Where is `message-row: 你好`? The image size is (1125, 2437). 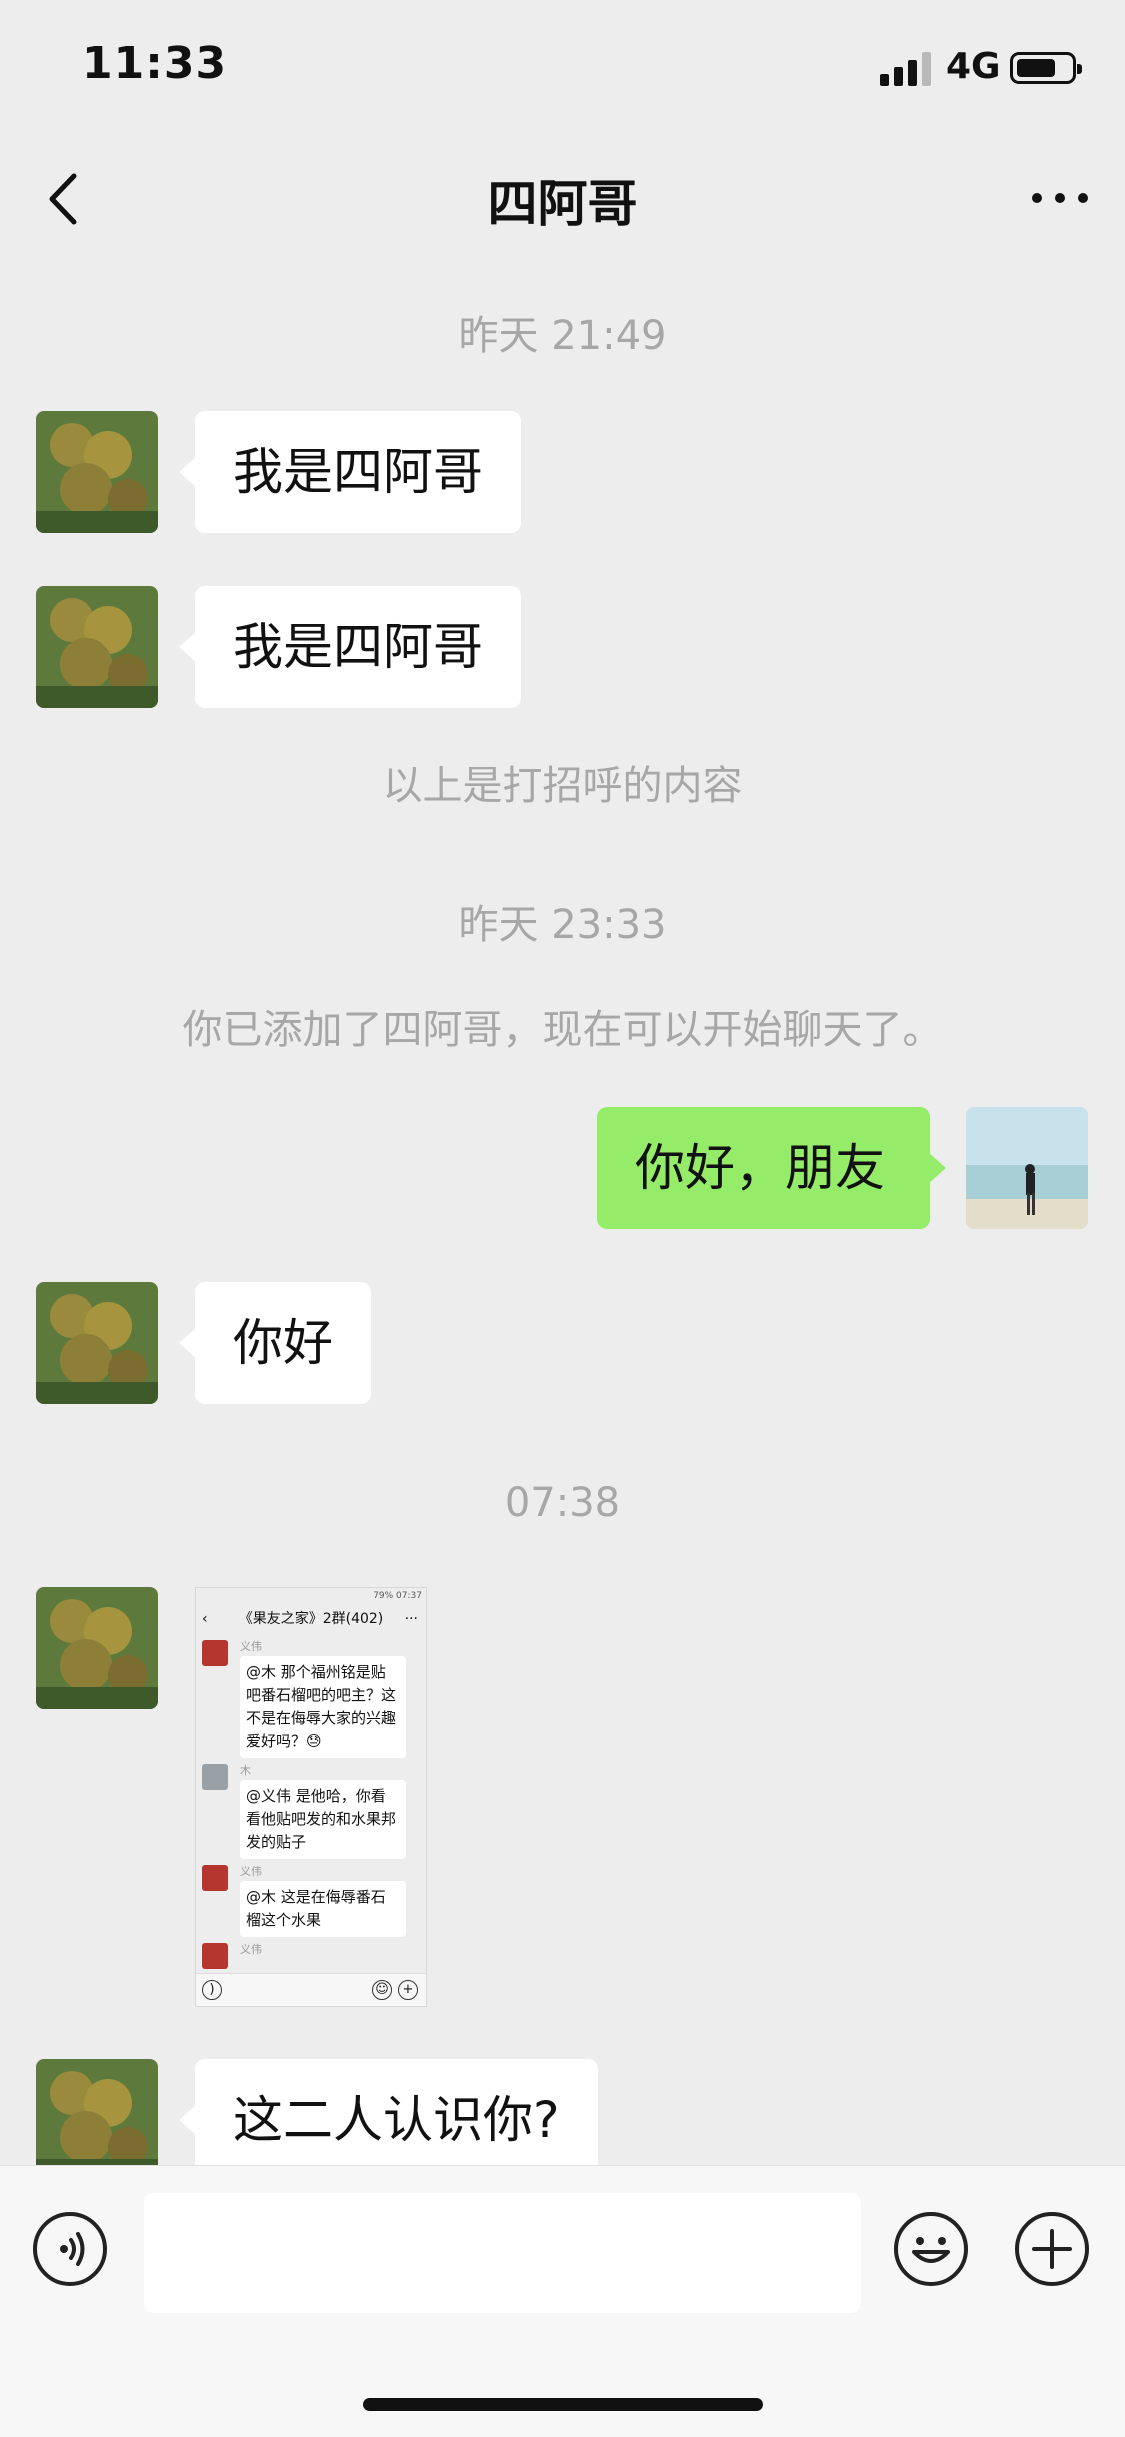
message-row: 你好 is located at coordinates (562, 1343).